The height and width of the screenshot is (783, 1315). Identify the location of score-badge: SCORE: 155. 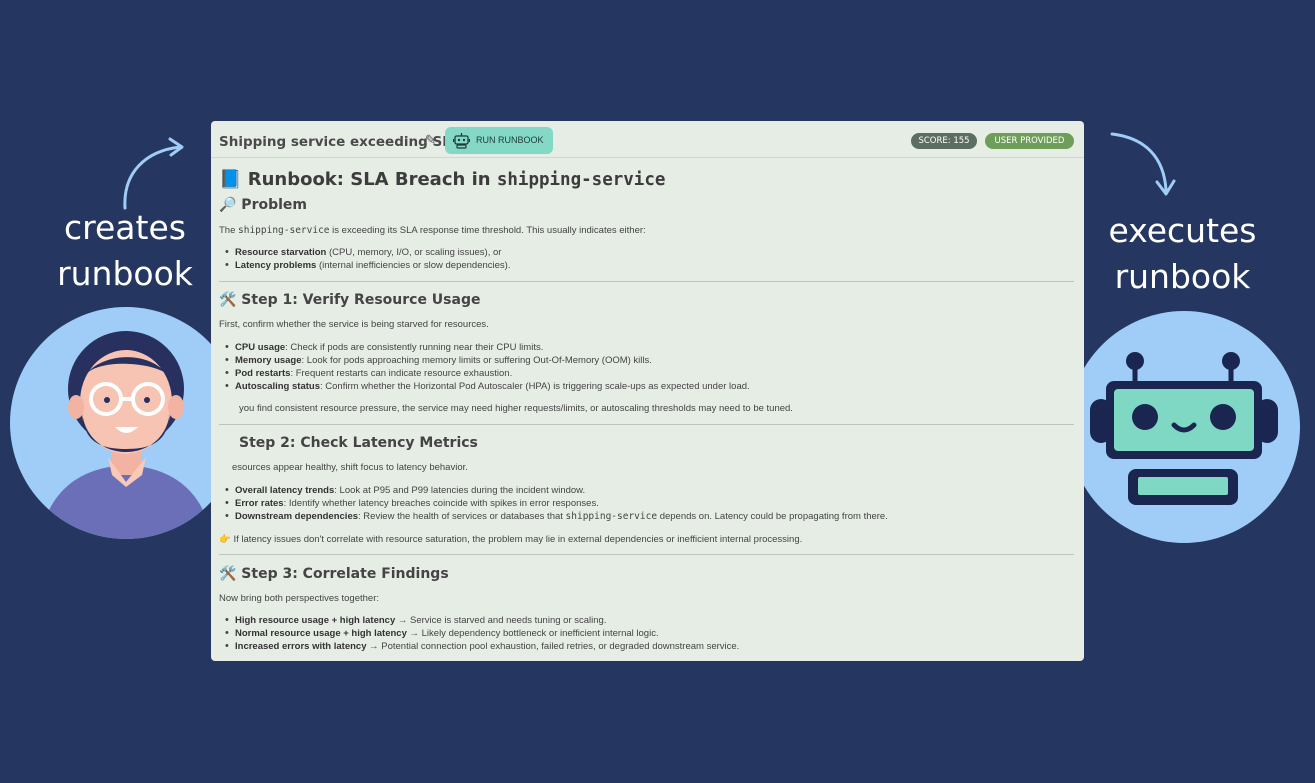
(944, 141).